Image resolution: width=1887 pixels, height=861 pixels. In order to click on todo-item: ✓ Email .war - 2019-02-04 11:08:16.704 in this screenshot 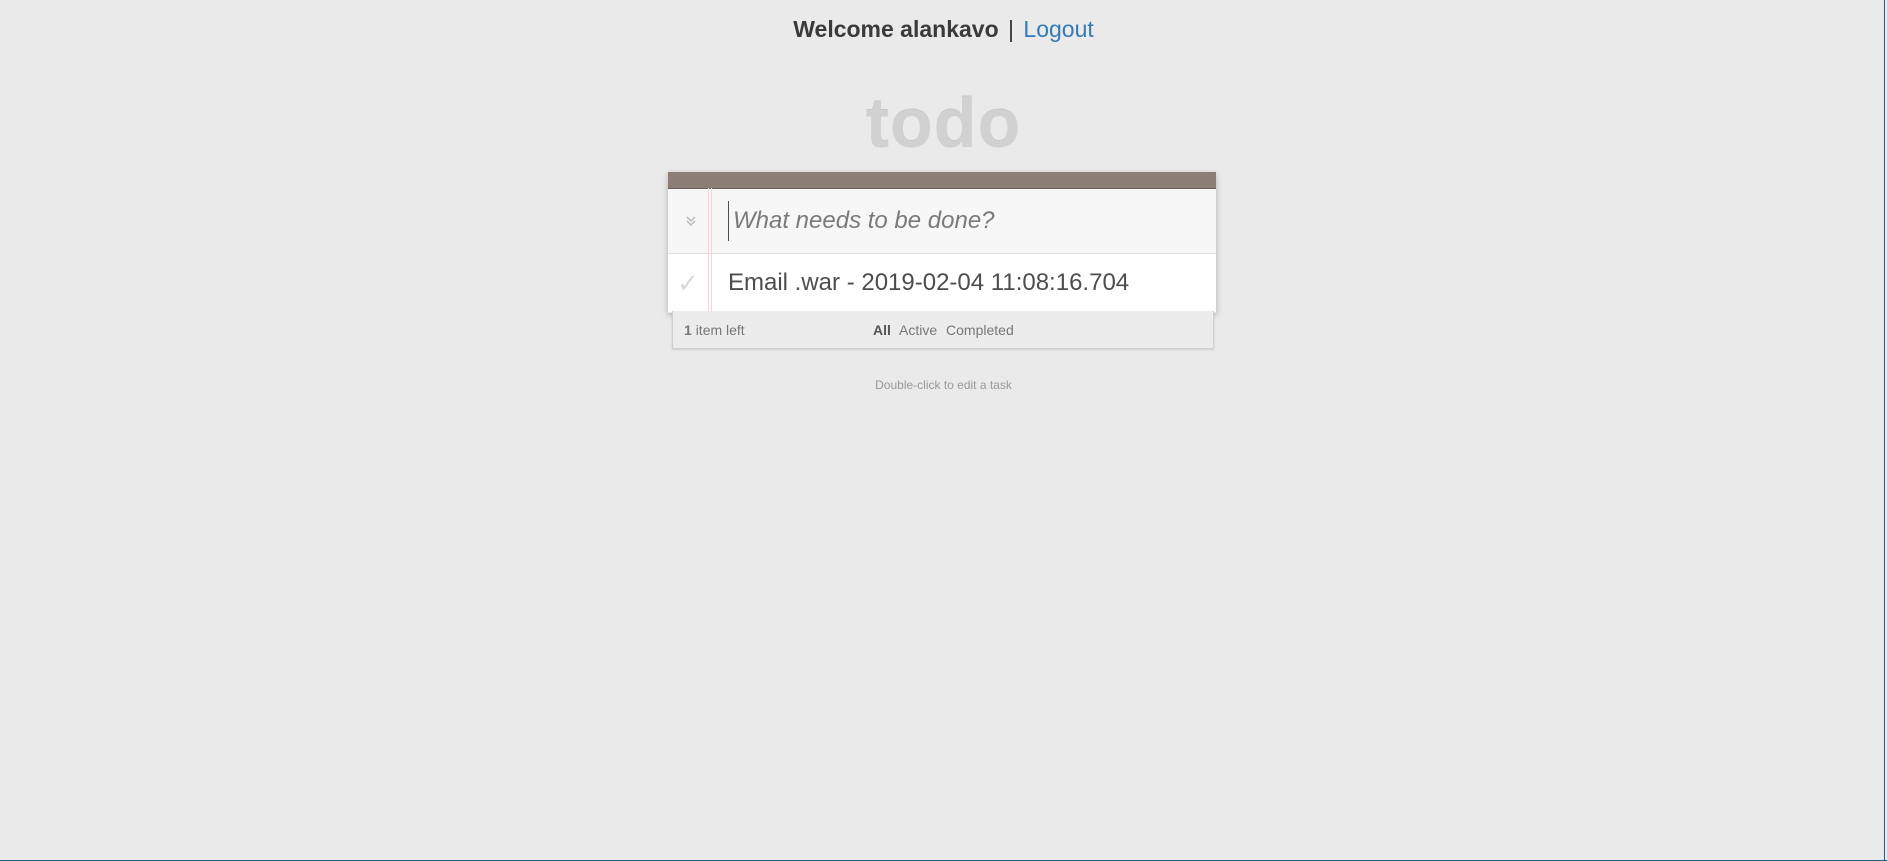, I will do `click(942, 283)`.